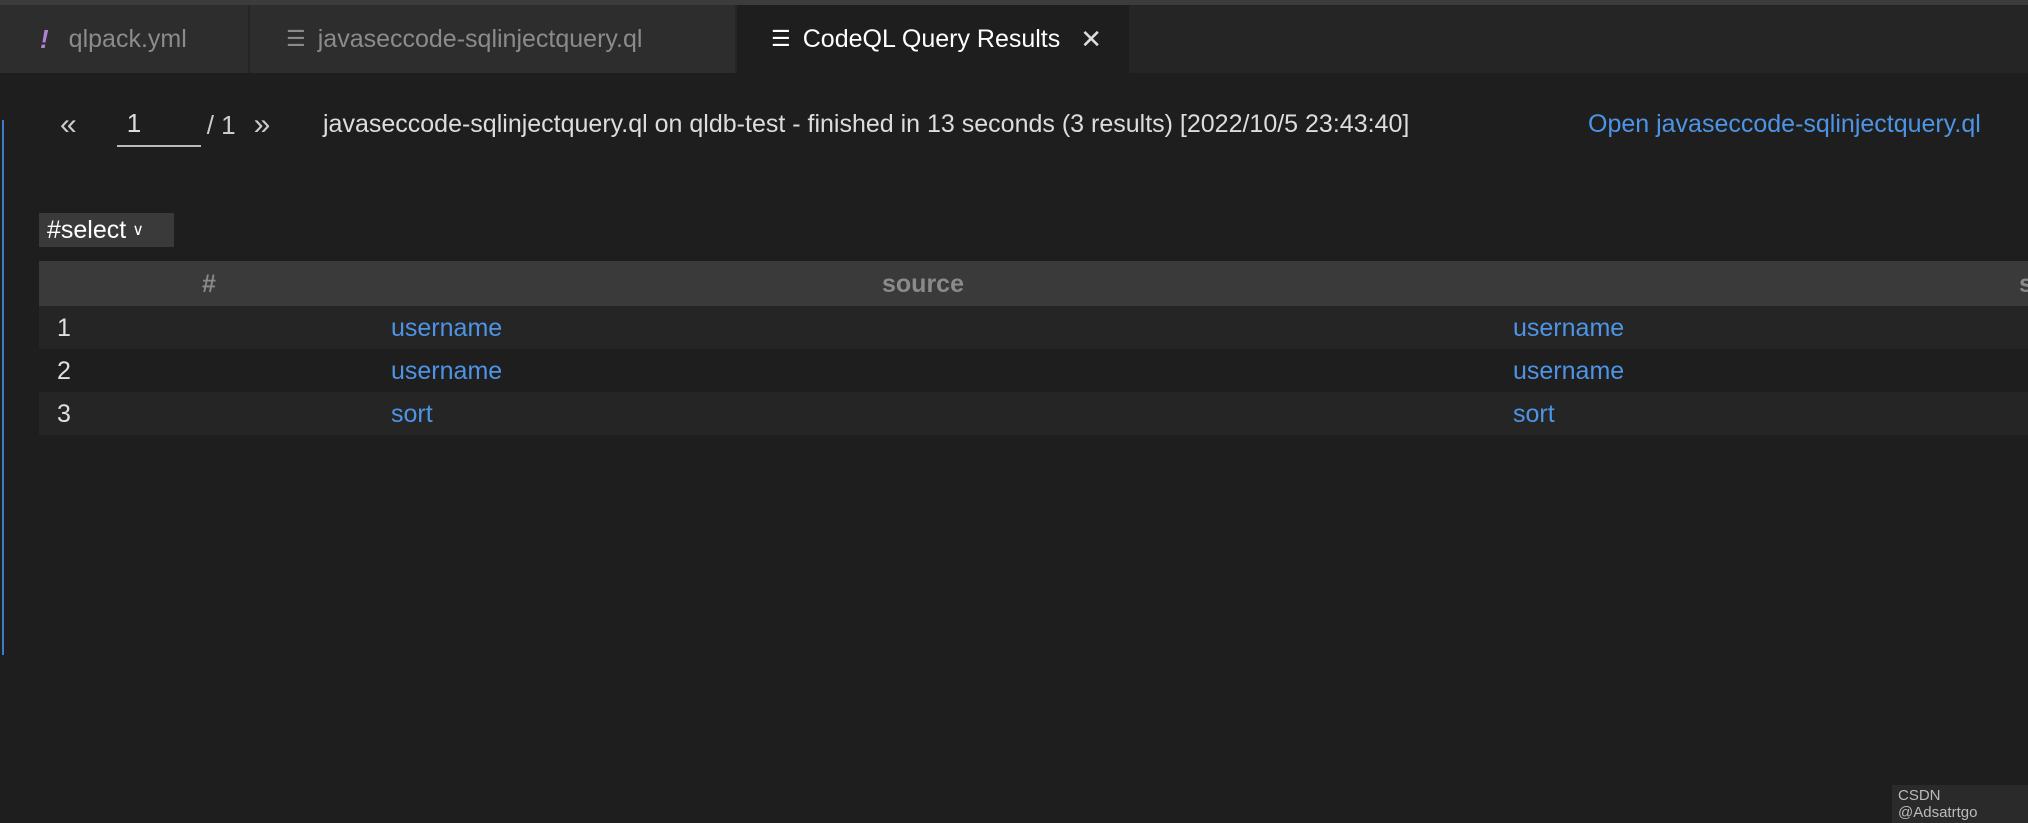 The height and width of the screenshot is (823, 2028). I want to click on tab-qlpack: ! qlpack.yml, so click(125, 39).